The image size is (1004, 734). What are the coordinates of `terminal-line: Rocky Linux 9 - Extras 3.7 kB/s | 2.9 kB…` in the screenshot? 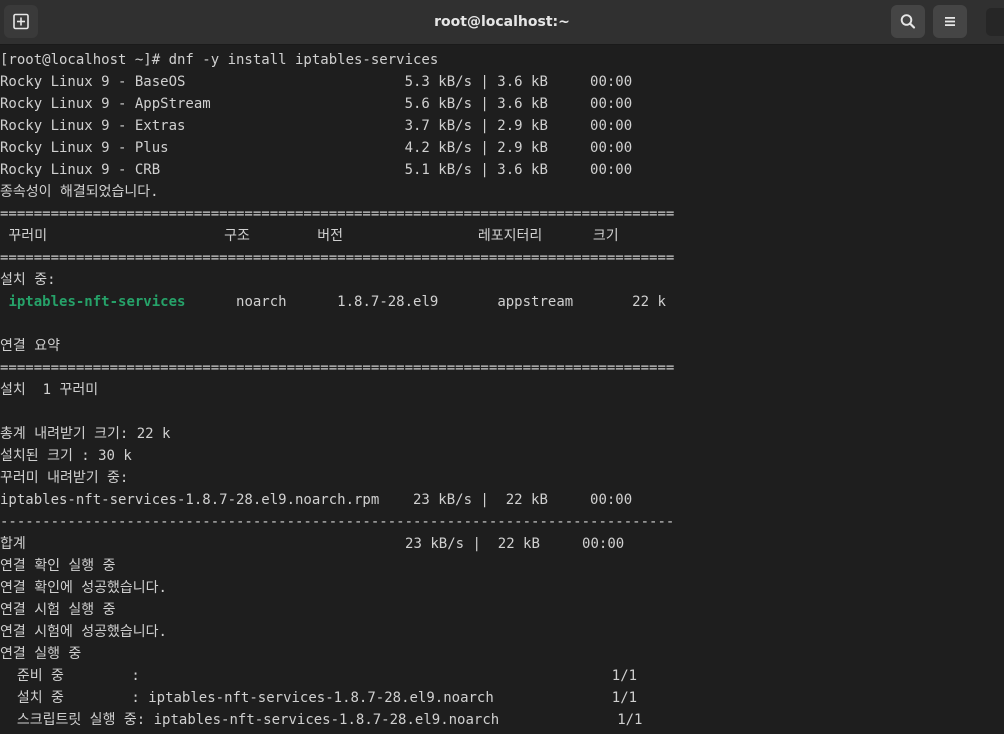 It's located at (316, 126).